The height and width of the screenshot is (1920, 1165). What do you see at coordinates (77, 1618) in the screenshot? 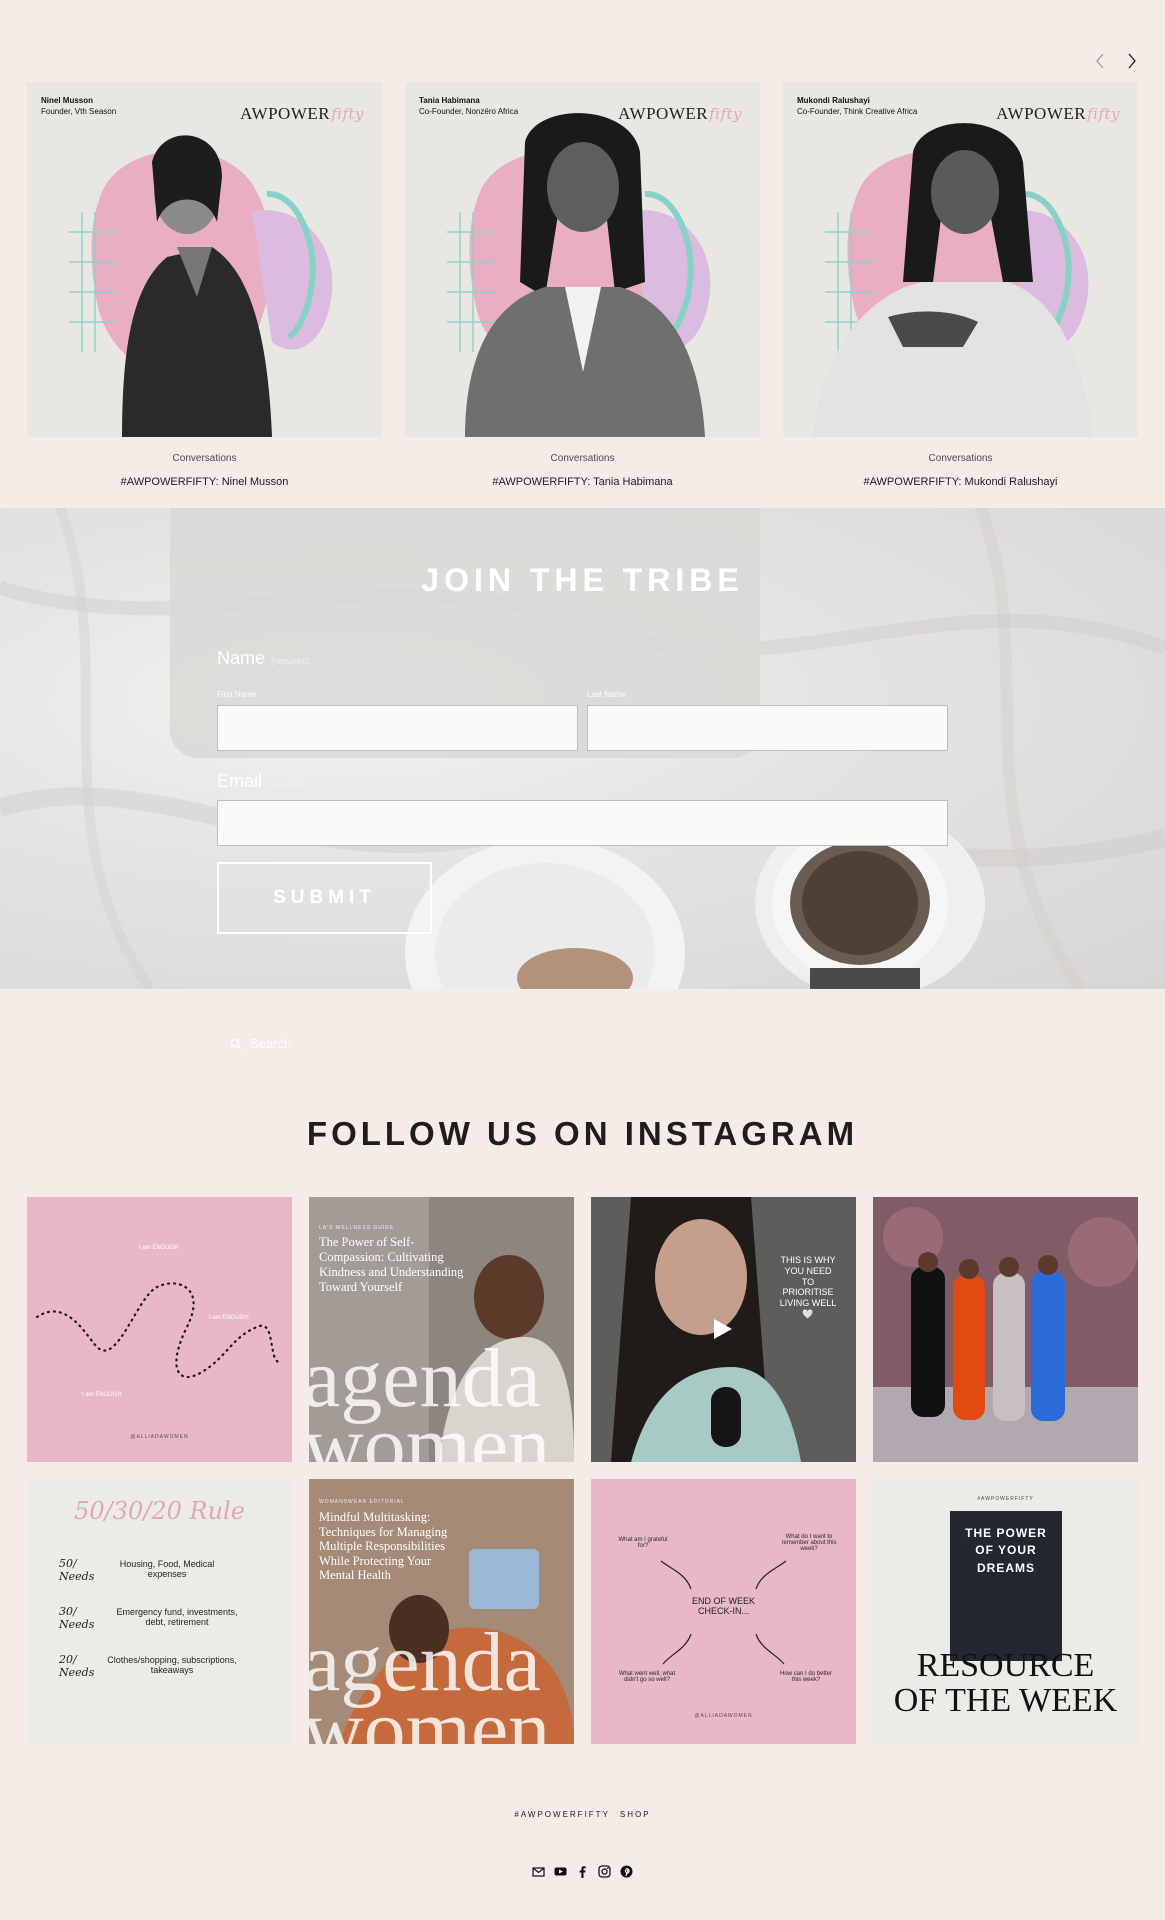
I see `rule-key: 30/ Needs` at bounding box center [77, 1618].